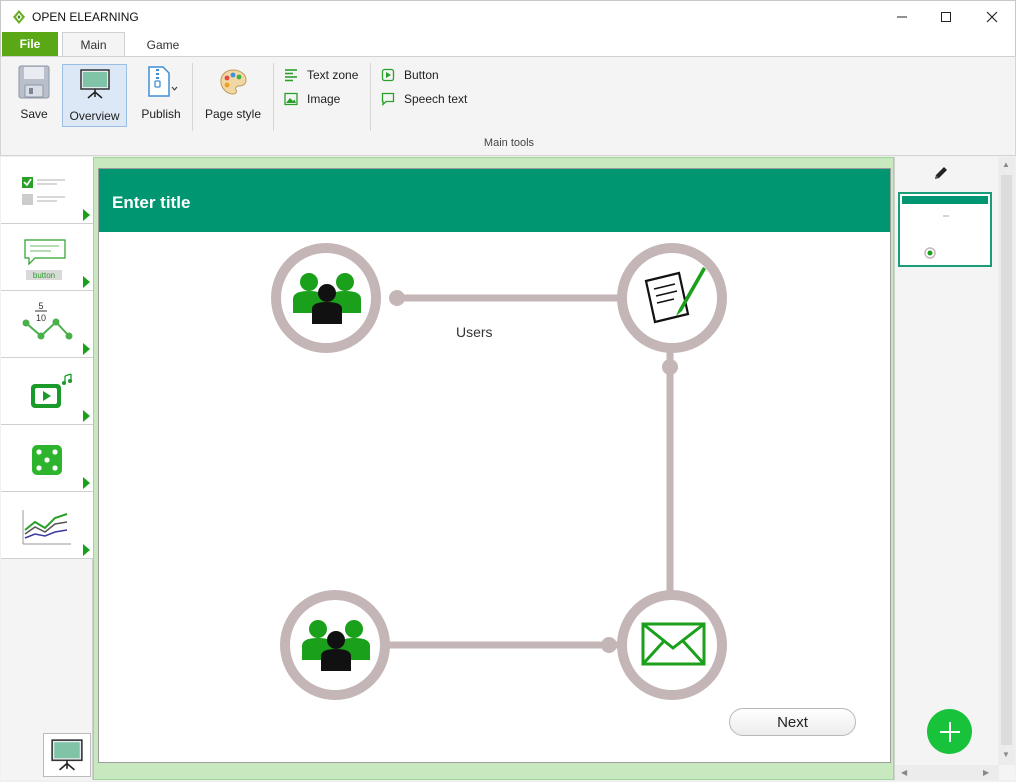 The height and width of the screenshot is (782, 1016). What do you see at coordinates (324, 99) in the screenshot?
I see `image-label: Image` at bounding box center [324, 99].